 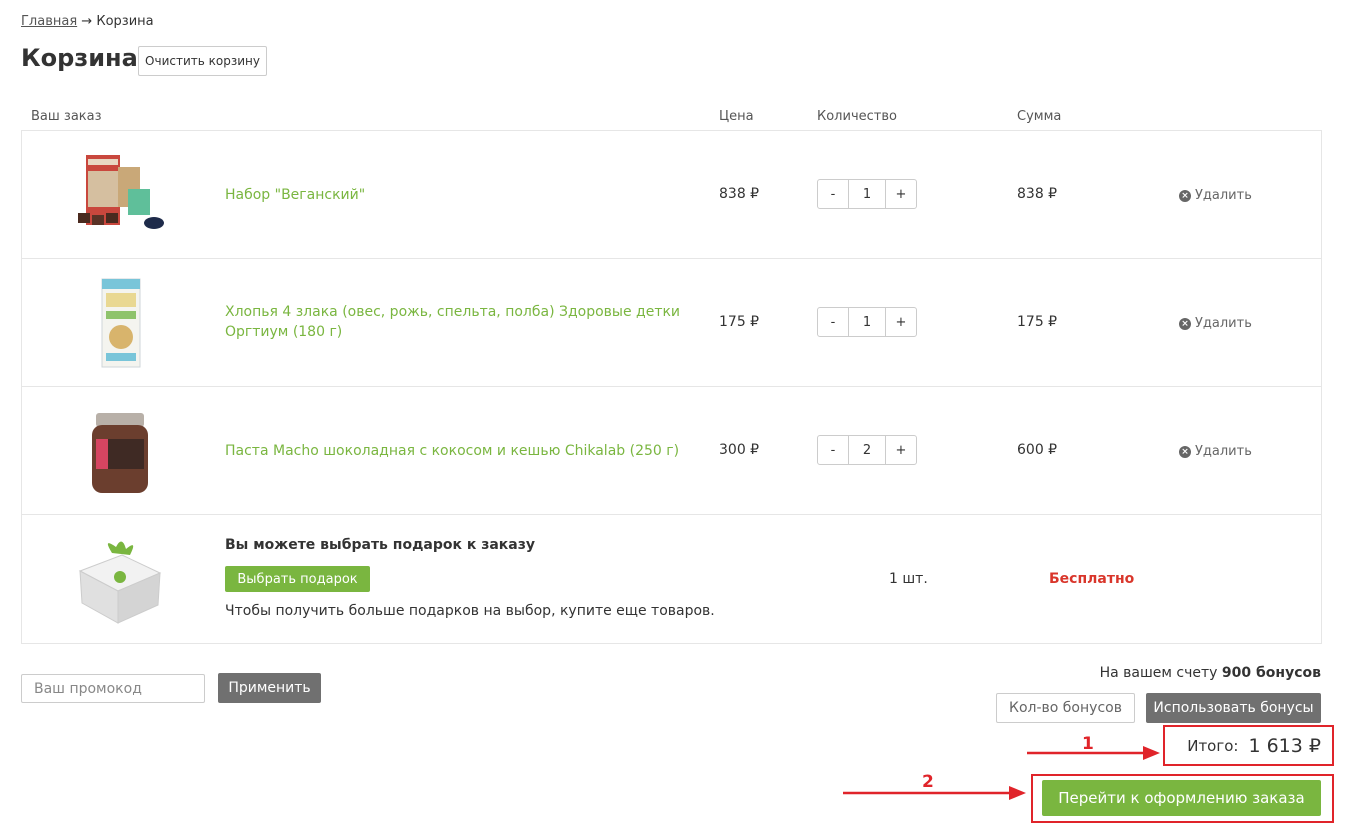 I want to click on annotation-arrows, so click(x=1001, y=773).